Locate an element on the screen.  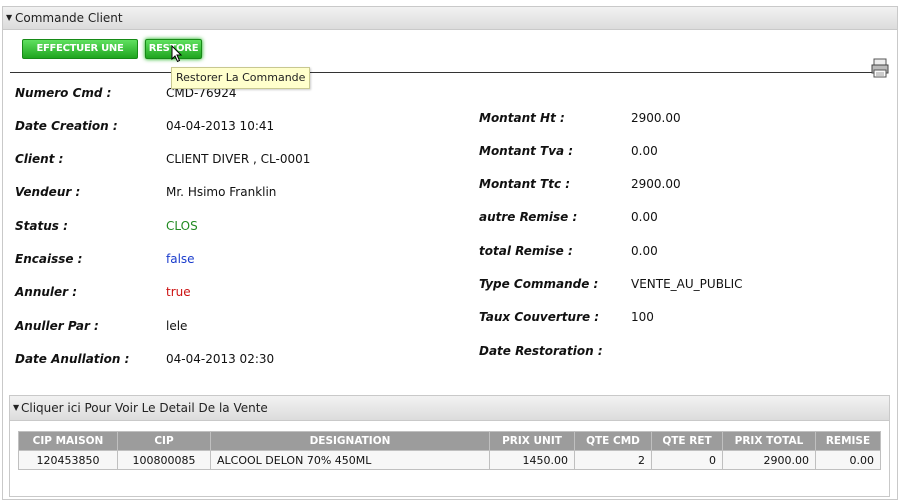
type-commande-value: VENTE_AU_PUBLIC is located at coordinates (687, 284).